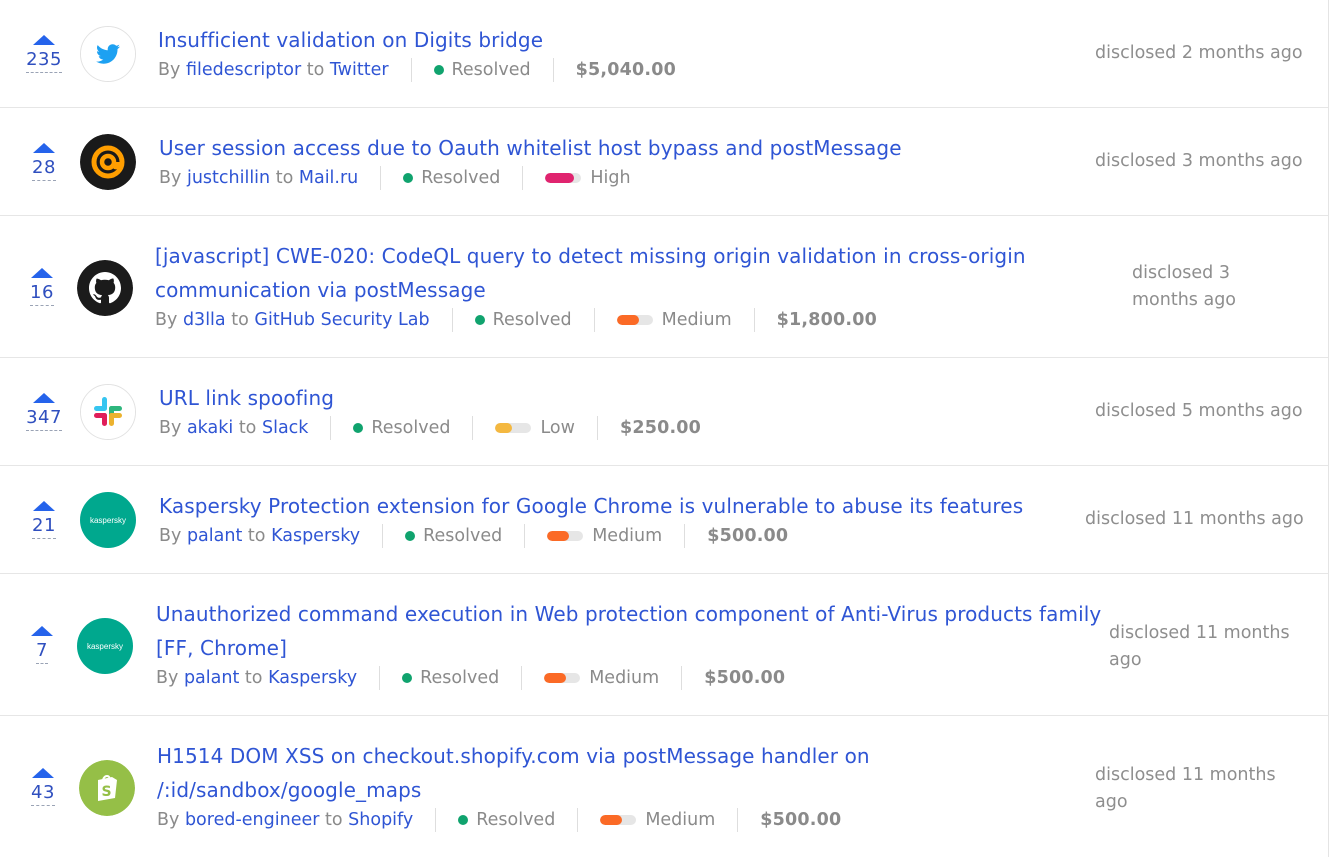  What do you see at coordinates (42, 294) in the screenshot?
I see `vote-count: 16` at bounding box center [42, 294].